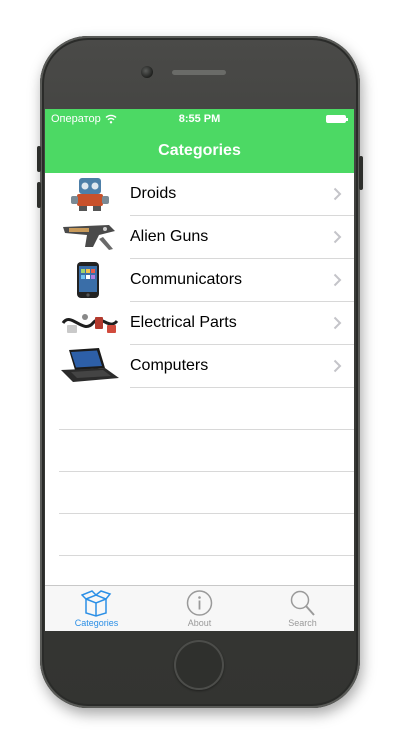  I want to click on list-item-computers: Computers, so click(199, 366).